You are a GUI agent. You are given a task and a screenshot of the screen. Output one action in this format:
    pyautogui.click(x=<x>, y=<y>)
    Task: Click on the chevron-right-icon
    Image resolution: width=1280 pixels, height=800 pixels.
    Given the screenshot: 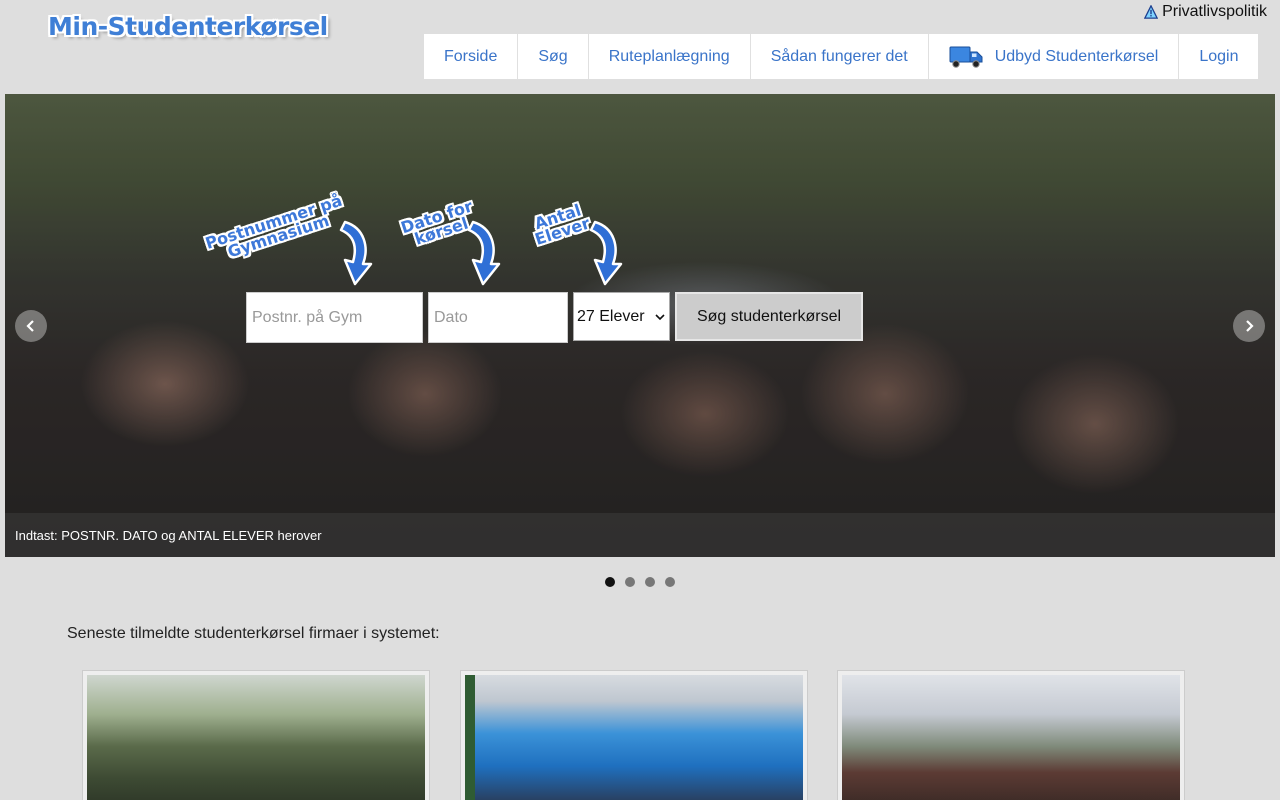 What is the action you would take?
    pyautogui.click(x=1250, y=326)
    